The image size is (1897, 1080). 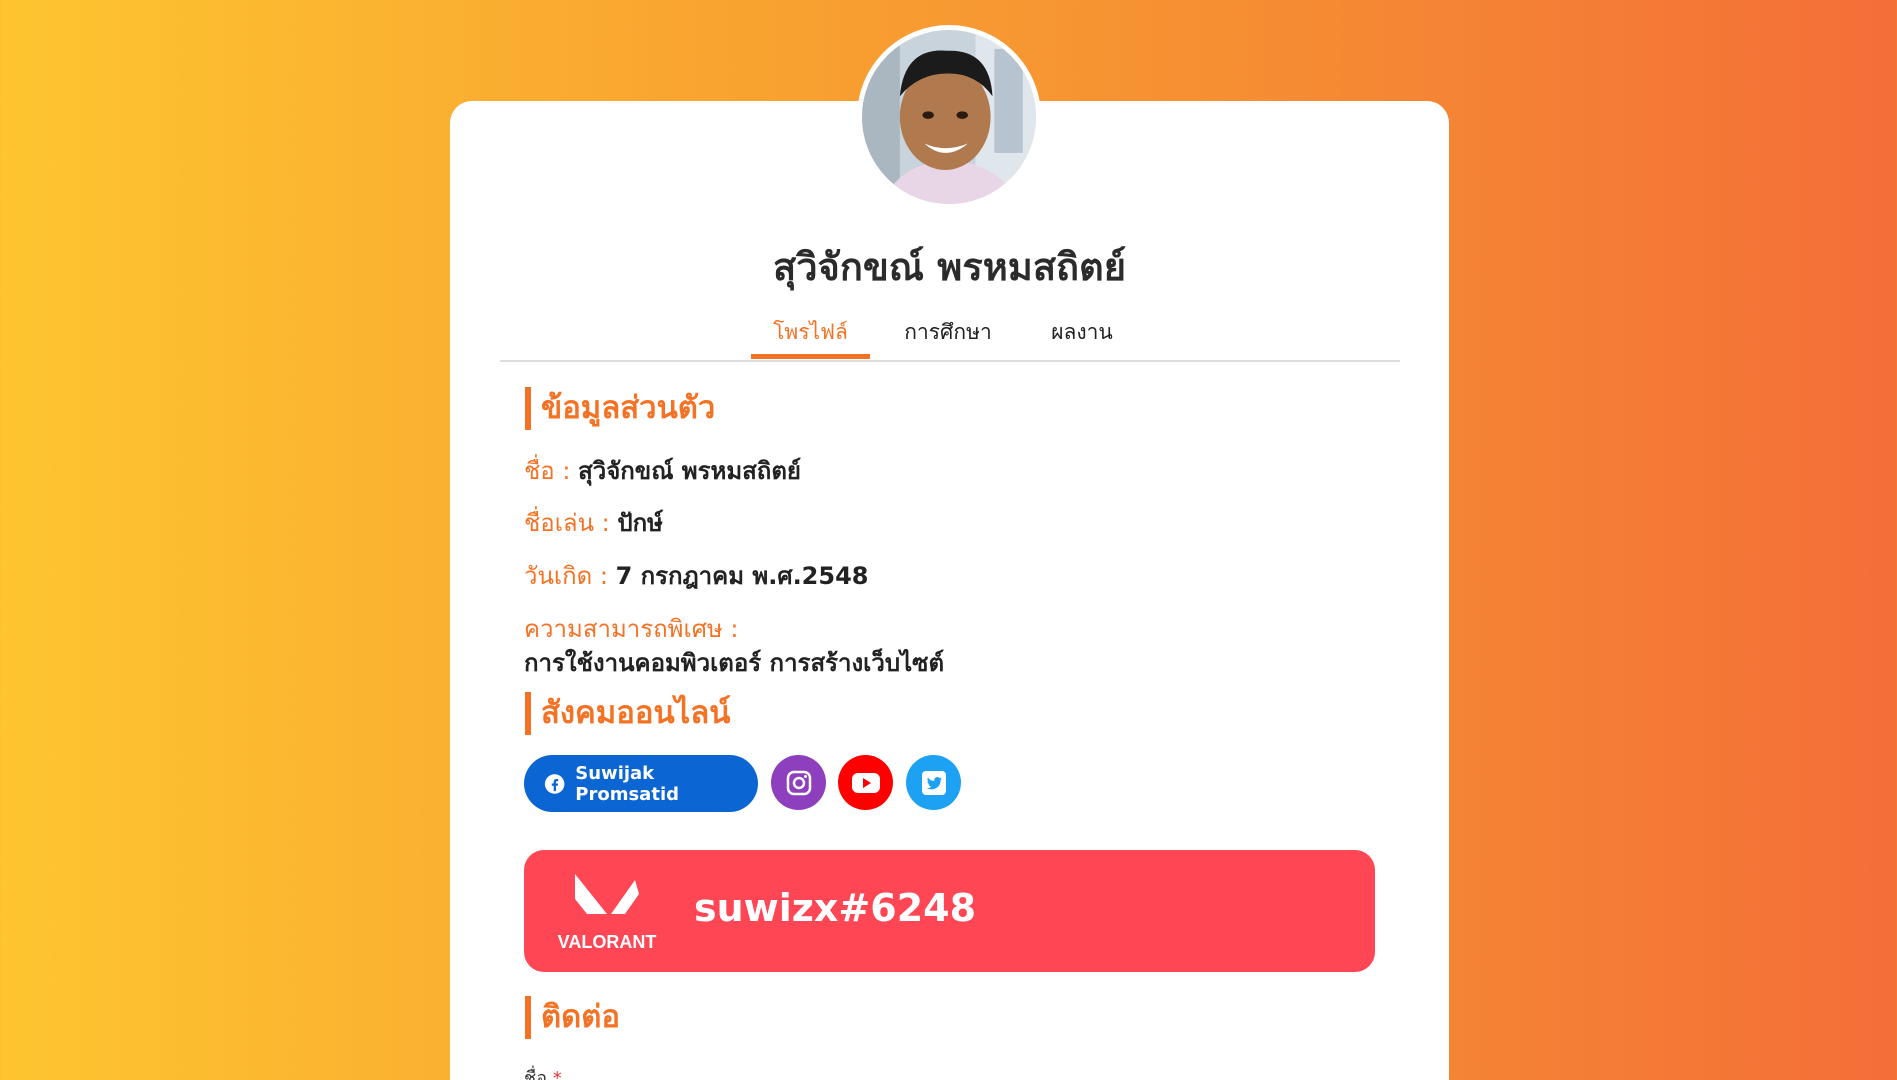 I want to click on nickname-row: ชื่อเล่น : ปักษ์, so click(x=593, y=522).